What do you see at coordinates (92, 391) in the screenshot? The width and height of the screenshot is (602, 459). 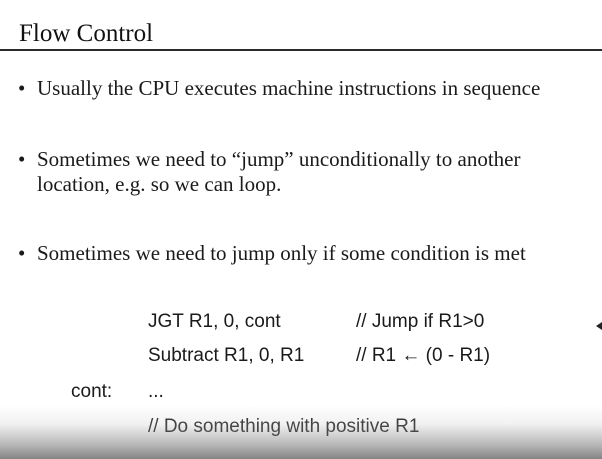 I see `code-label: cont:` at bounding box center [92, 391].